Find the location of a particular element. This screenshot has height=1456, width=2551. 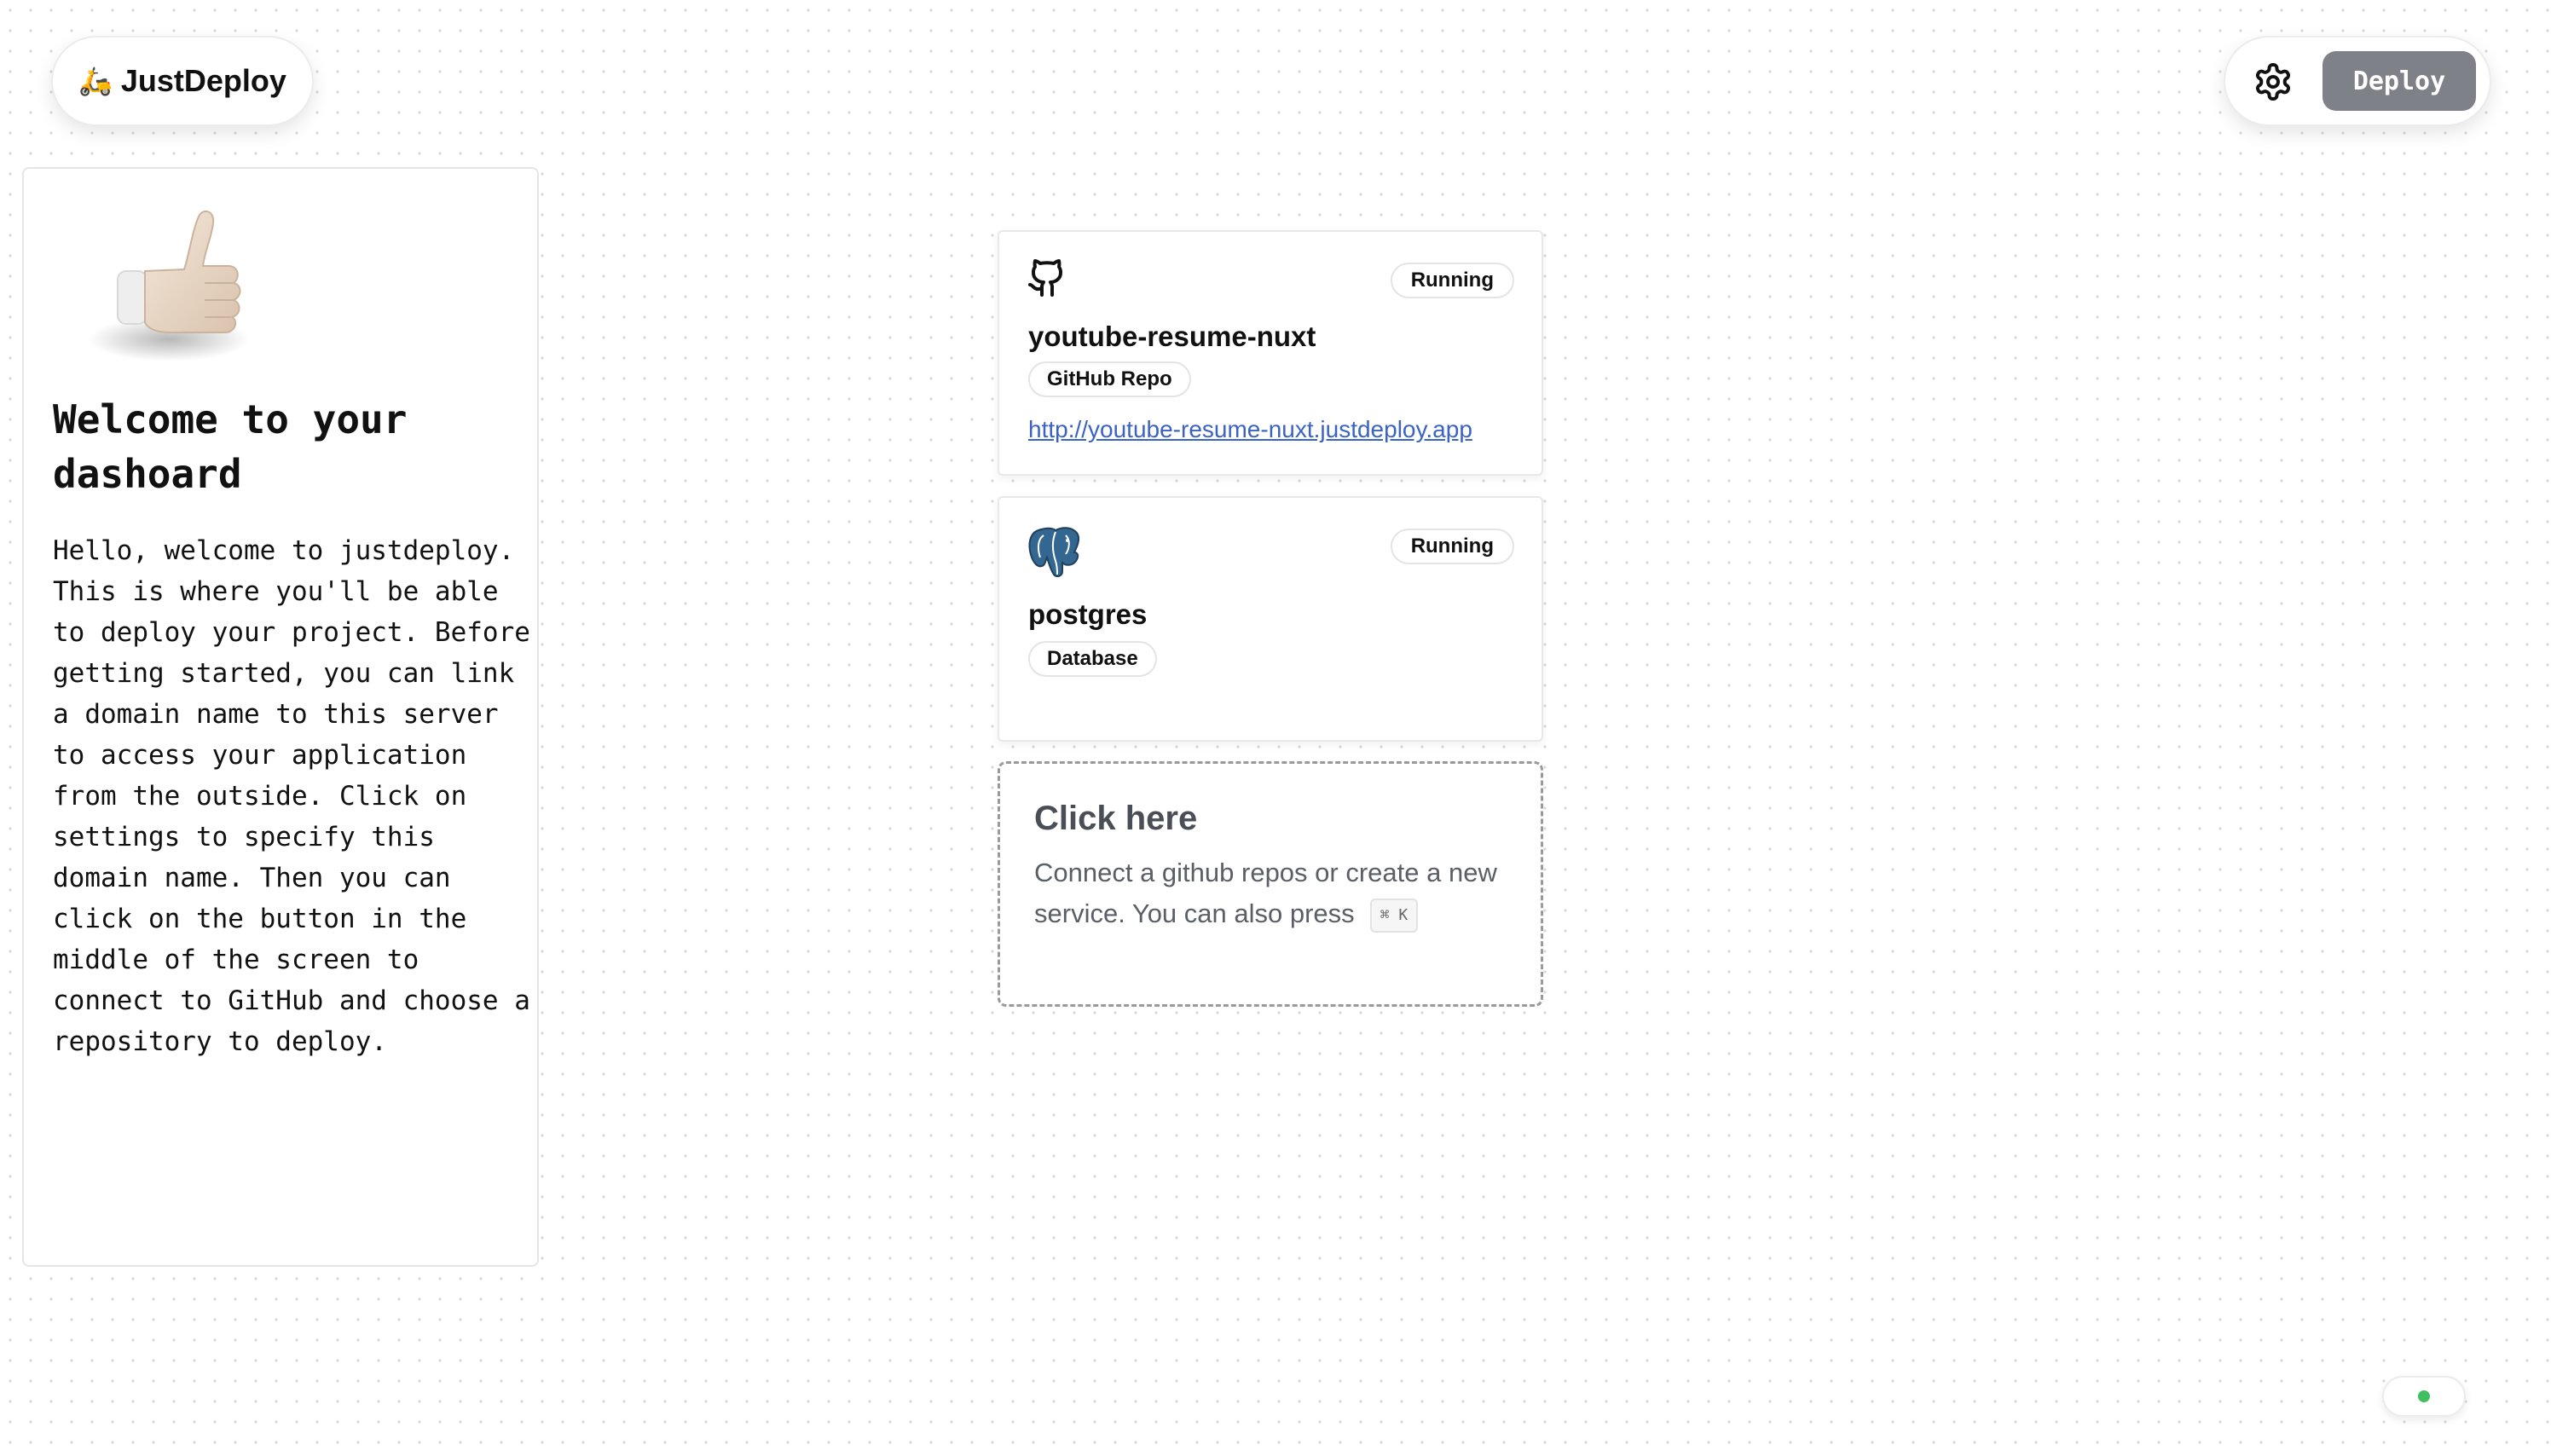

service-type-badge: GitHub Repo is located at coordinates (1110, 379).